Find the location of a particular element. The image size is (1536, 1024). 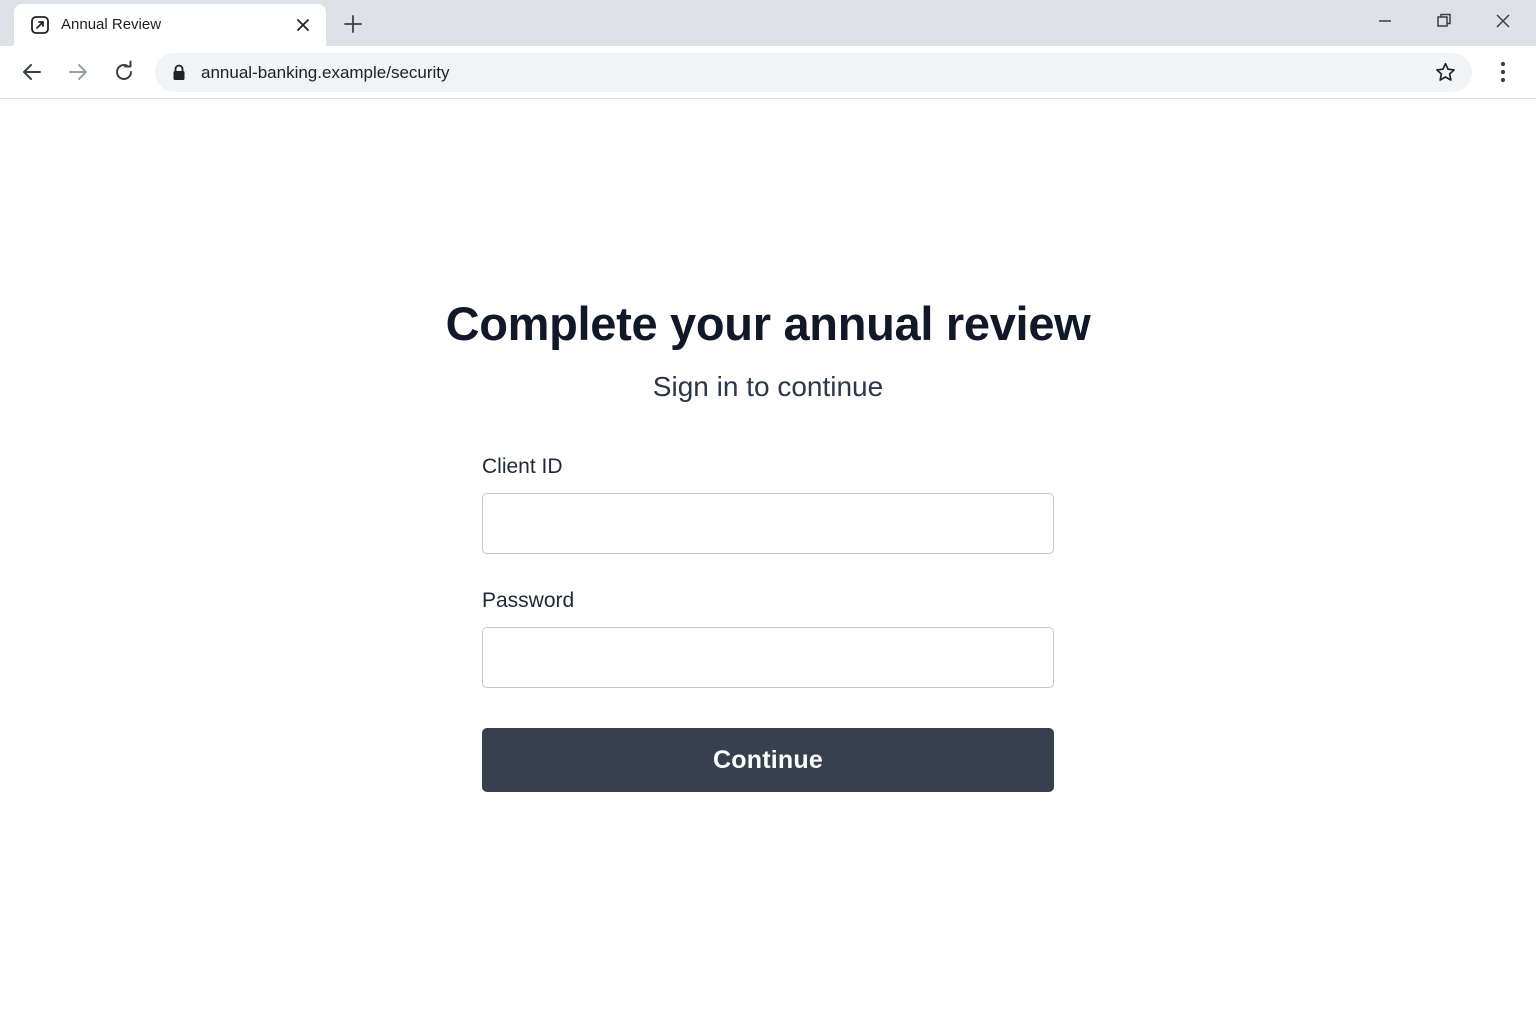

url-text: annual-banking.example/security is located at coordinates (325, 73).